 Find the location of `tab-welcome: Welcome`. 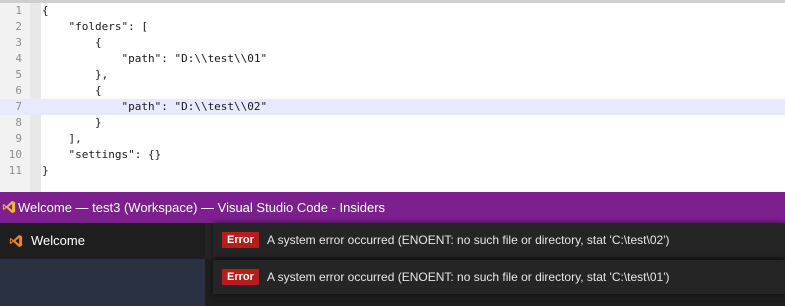

tab-welcome: Welcome is located at coordinates (102, 241).